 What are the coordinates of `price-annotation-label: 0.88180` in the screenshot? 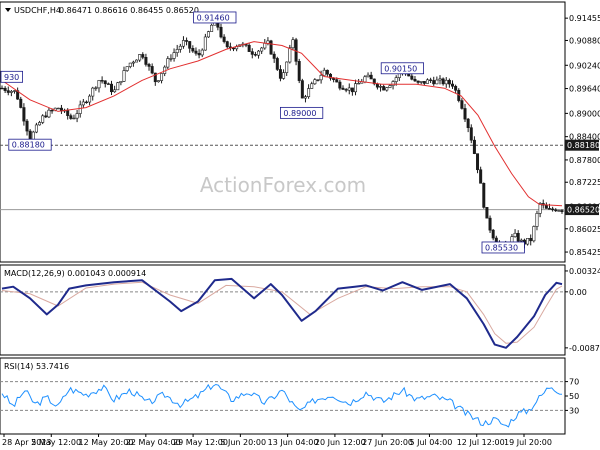 It's located at (28, 145).